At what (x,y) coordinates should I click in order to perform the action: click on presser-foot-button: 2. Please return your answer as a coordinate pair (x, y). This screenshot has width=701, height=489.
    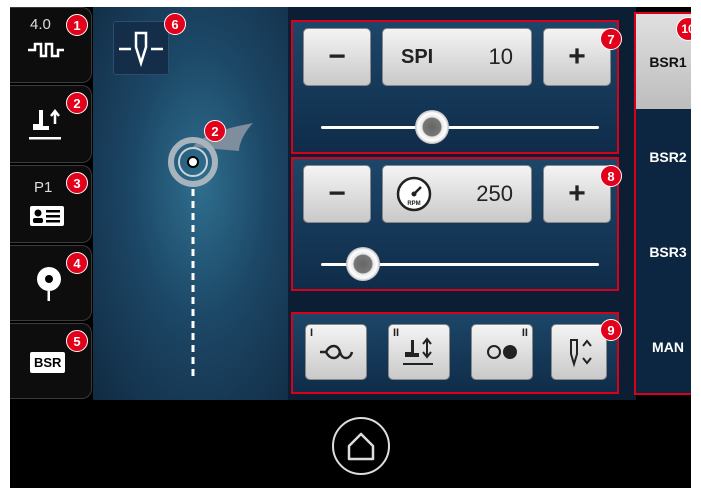
    Looking at the image, I should click on (51, 124).